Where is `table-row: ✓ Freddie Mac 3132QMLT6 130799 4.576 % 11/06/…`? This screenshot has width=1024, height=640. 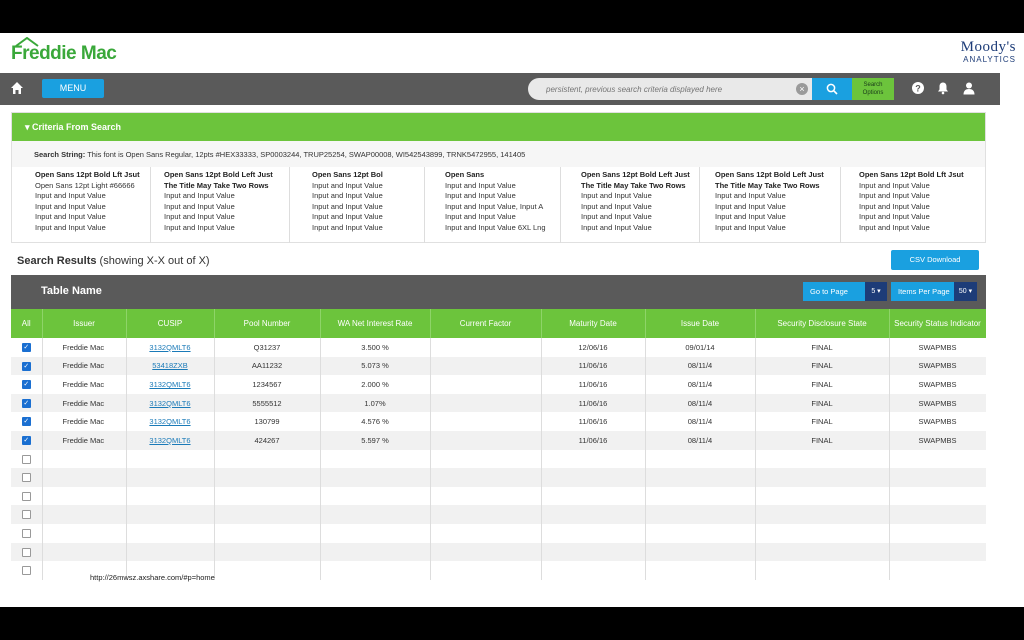 table-row: ✓ Freddie Mac 3132QMLT6 130799 4.576 % 11/06/… is located at coordinates (498, 421).